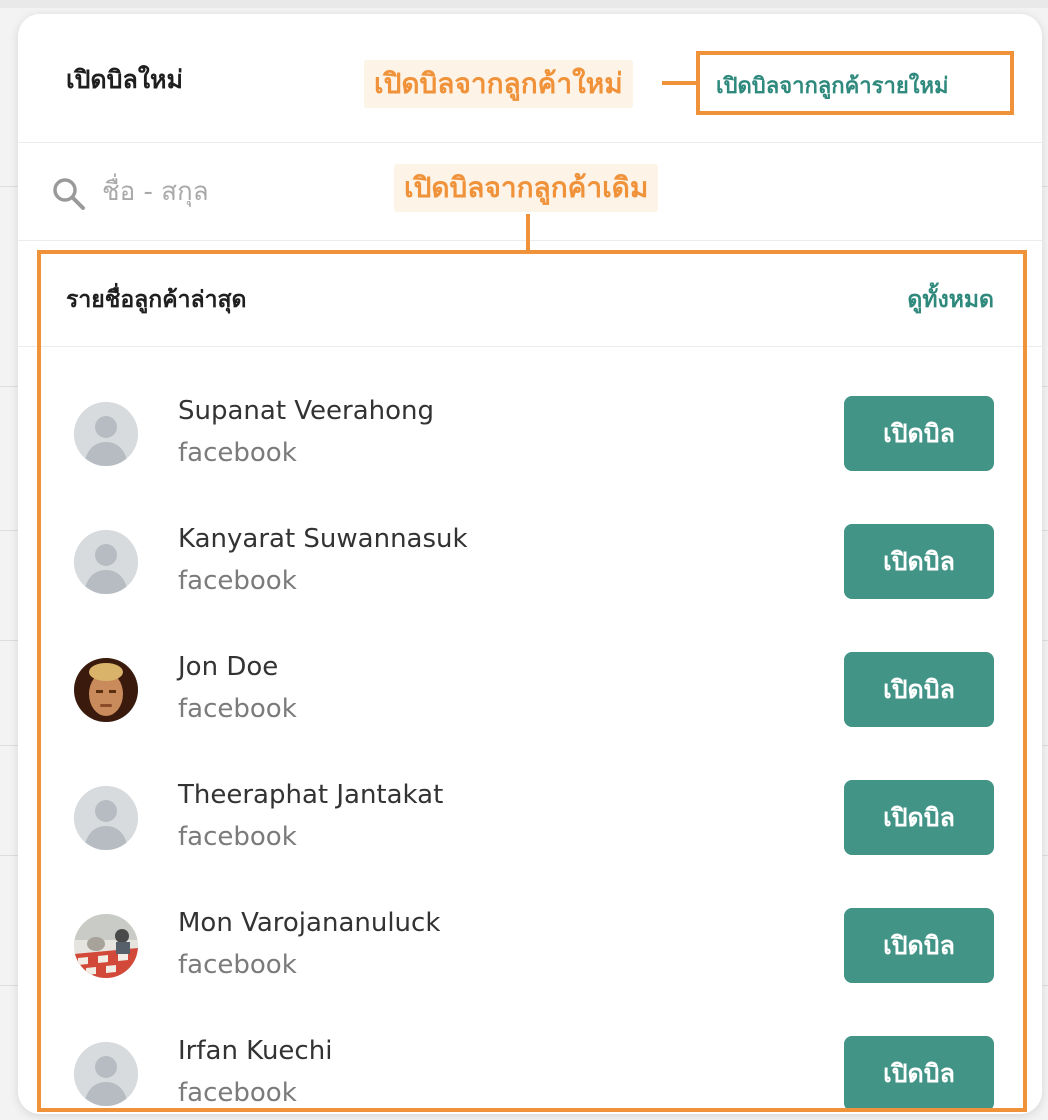 The image size is (1048, 1120). What do you see at coordinates (526, 188) in the screenshot?
I see `annotation-existing-customer-label: เปิดบิลจากลูกค้าเดิม` at bounding box center [526, 188].